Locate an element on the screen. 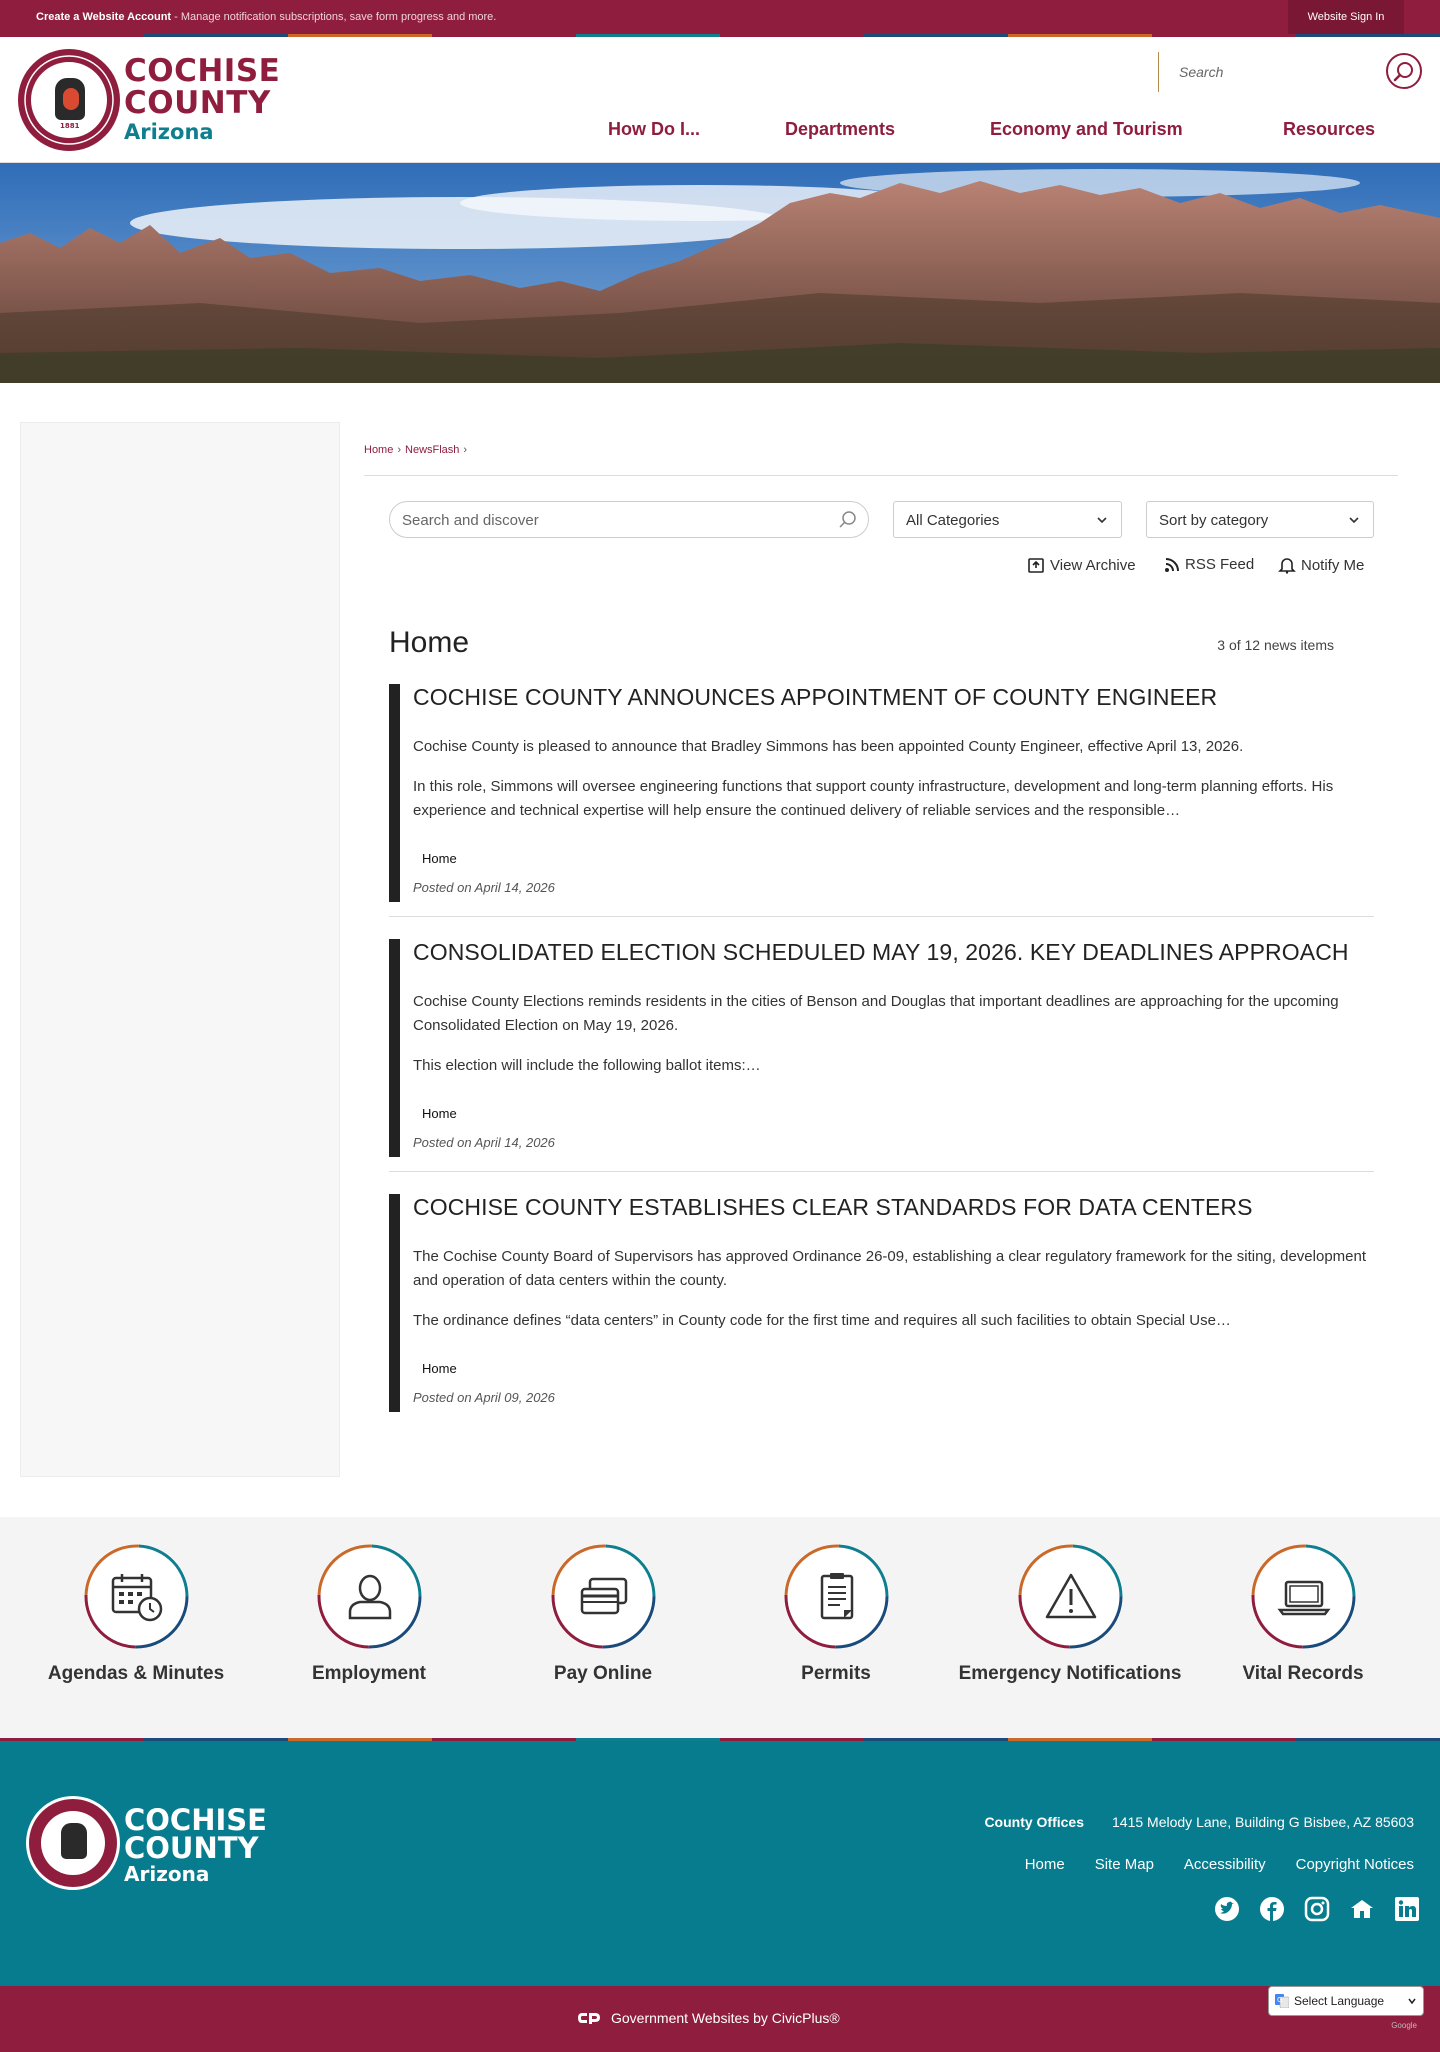 The width and height of the screenshot is (1440, 2052). website-sign-in-button: Website Sign In is located at coordinates (1346, 17).